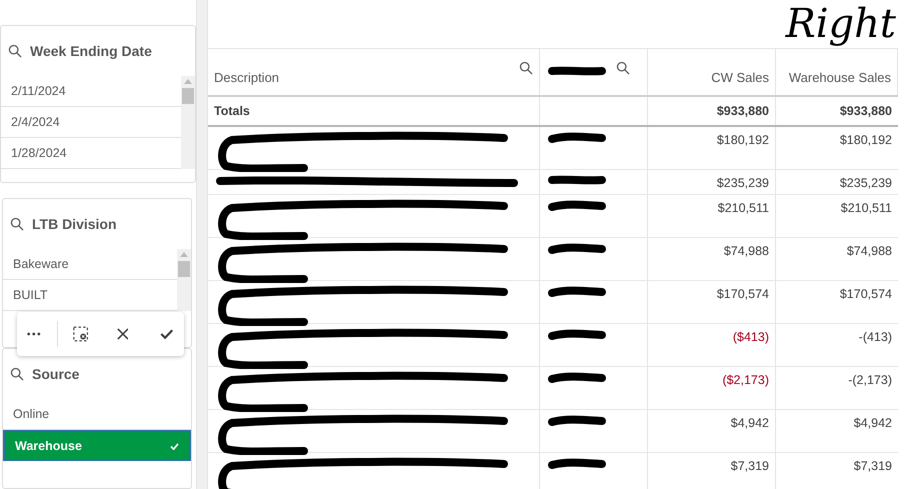 This screenshot has width=906, height=489. Describe the element at coordinates (232, 111) in the screenshot. I see `totals-label: Totals` at that location.